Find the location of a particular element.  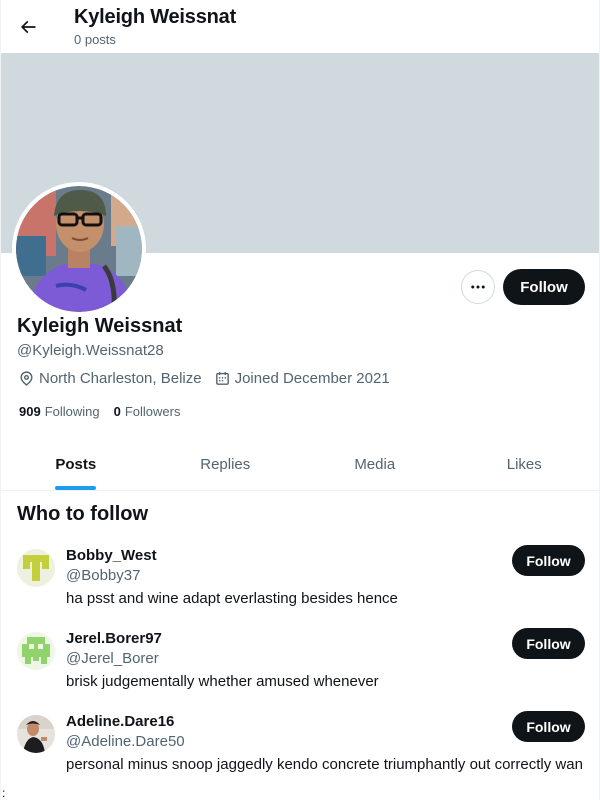

profile-avatar is located at coordinates (79, 249).